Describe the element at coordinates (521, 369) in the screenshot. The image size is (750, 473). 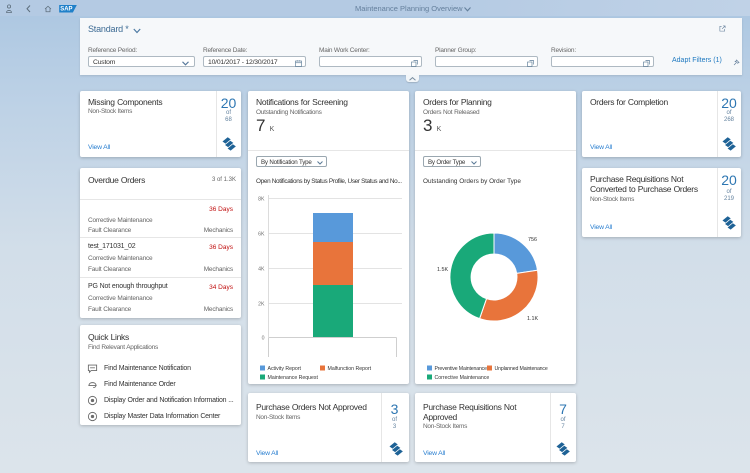
I see `svg-text: Unplanned Maintenance` at that location.